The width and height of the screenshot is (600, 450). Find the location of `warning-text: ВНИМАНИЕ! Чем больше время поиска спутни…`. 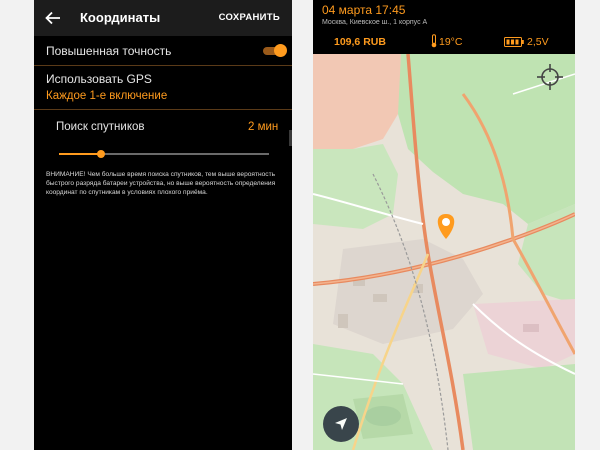

warning-text: ВНИМАНИЕ! Чем больше время поиска спутни… is located at coordinates (161, 183).